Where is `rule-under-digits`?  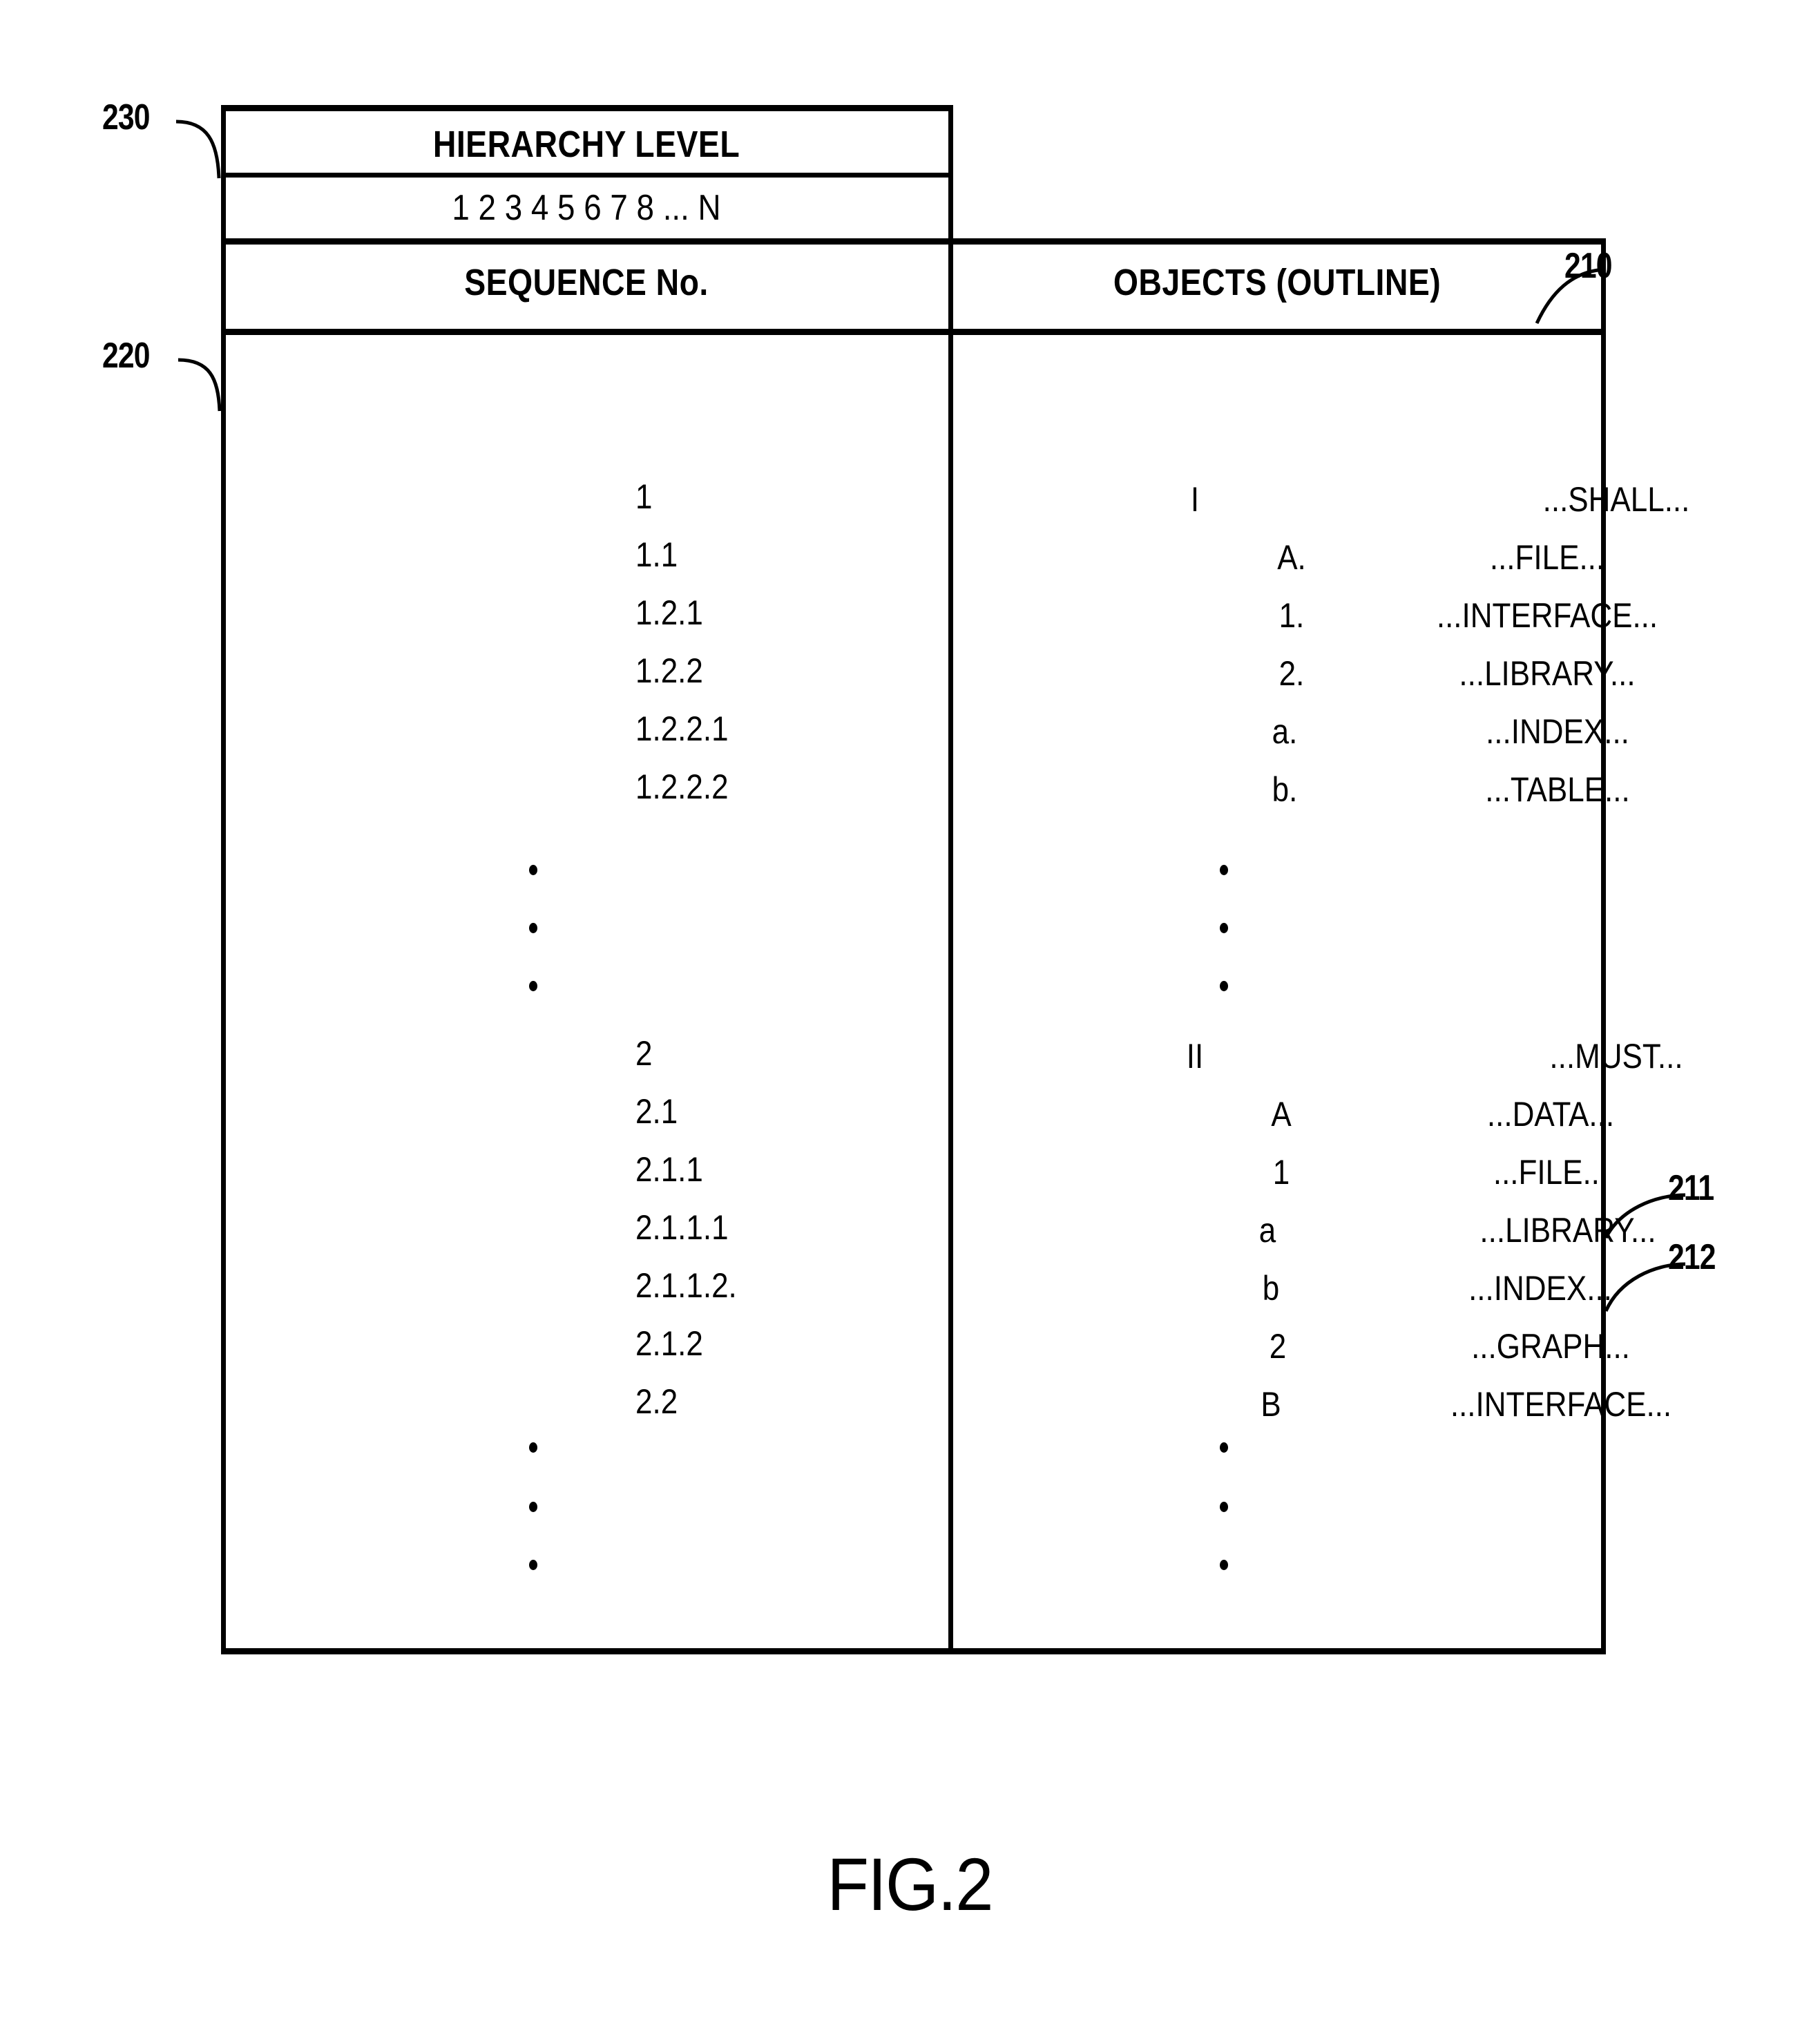
rule-under-digits is located at coordinates (586, 242).